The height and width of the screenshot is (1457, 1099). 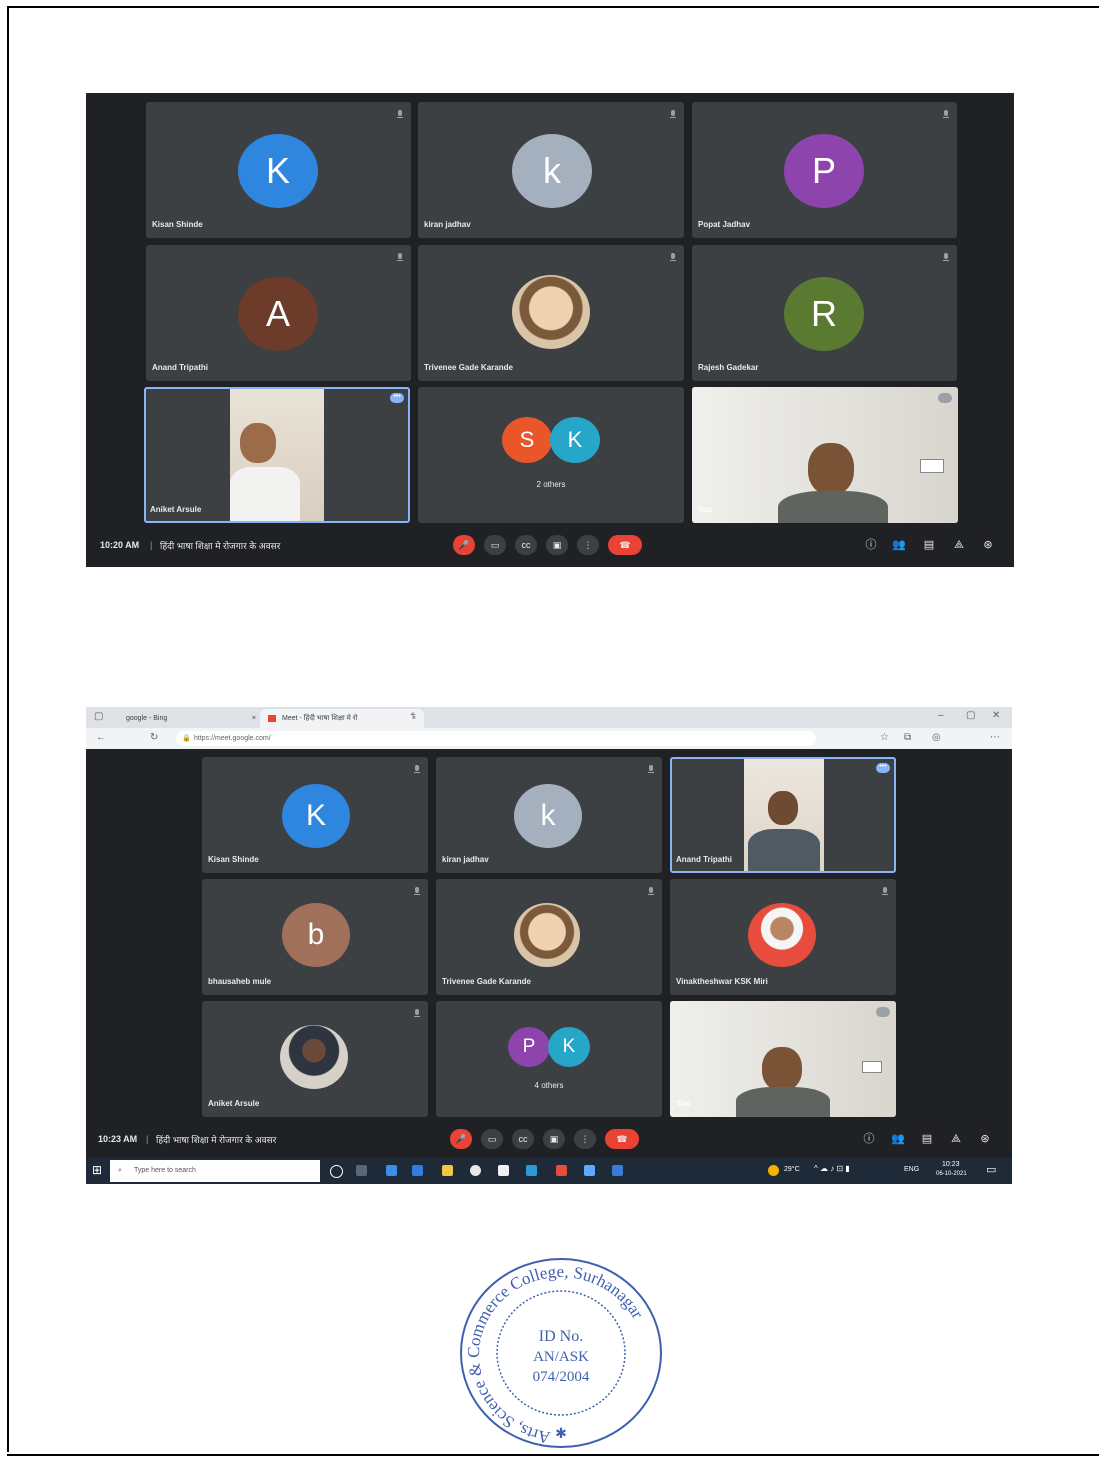 What do you see at coordinates (531, 1170) in the screenshot?
I see `edge-icon` at bounding box center [531, 1170].